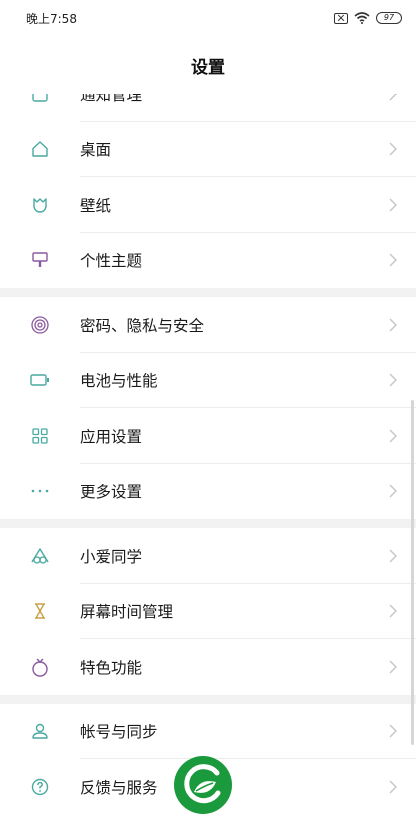 The width and height of the screenshot is (416, 824). What do you see at coordinates (40, 611) in the screenshot?
I see `hourglass-icon` at bounding box center [40, 611].